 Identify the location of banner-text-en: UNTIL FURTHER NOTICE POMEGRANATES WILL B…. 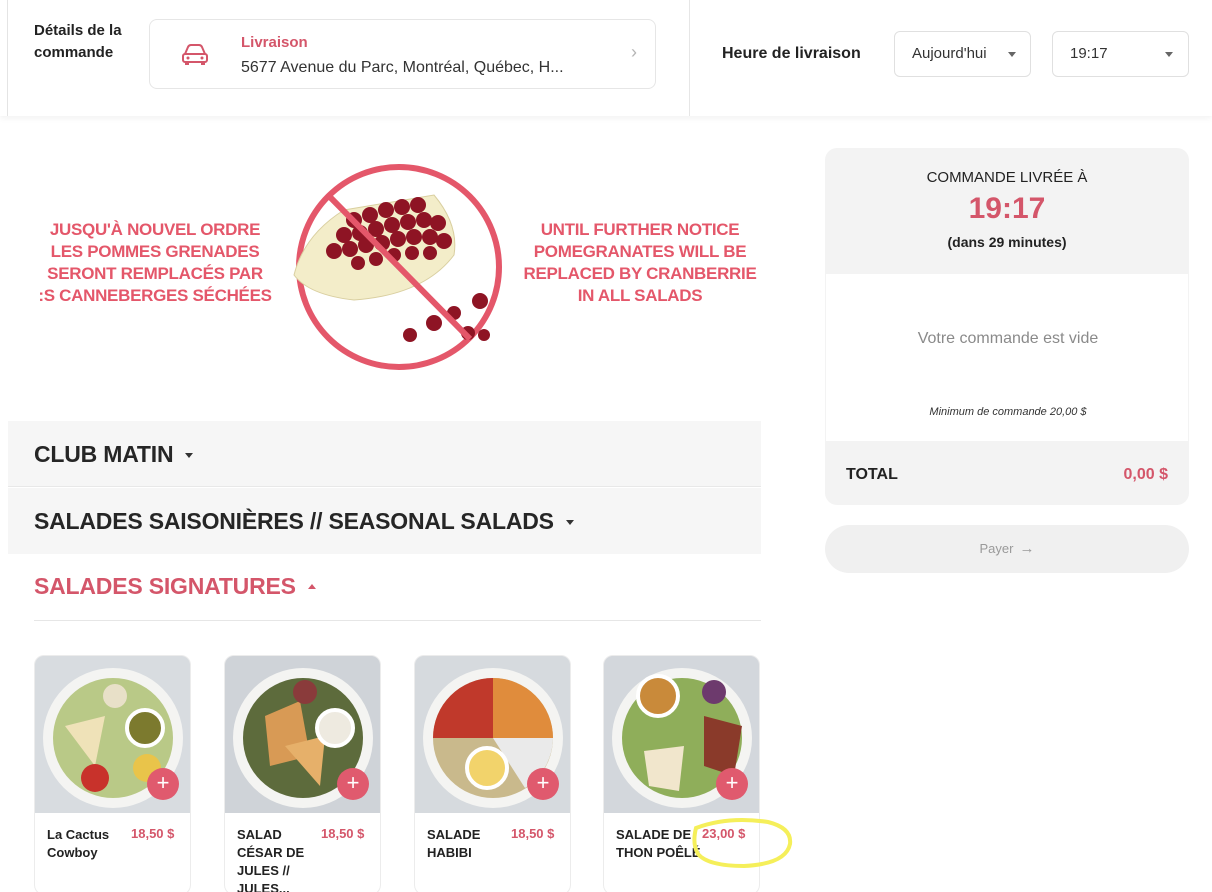
(640, 262).